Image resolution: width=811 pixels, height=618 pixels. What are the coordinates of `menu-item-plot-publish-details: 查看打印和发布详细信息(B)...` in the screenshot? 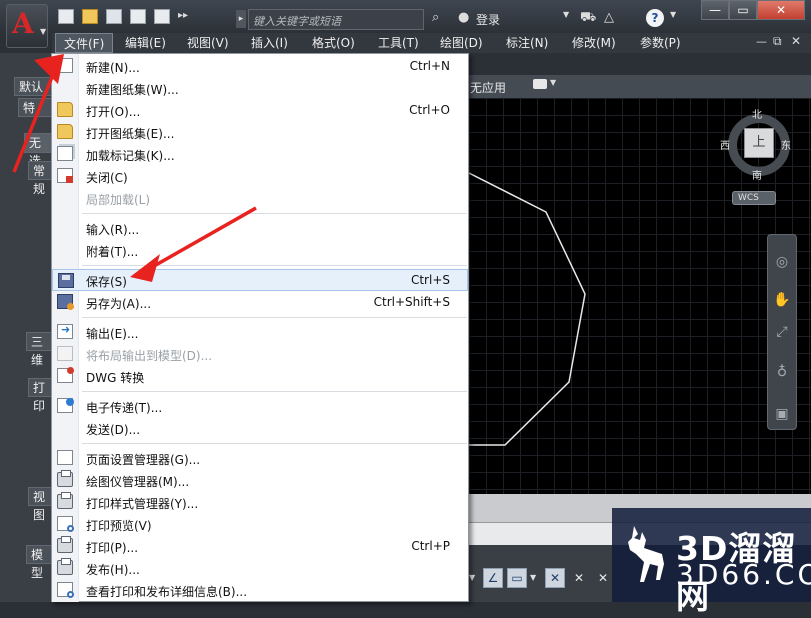 It's located at (260, 590).